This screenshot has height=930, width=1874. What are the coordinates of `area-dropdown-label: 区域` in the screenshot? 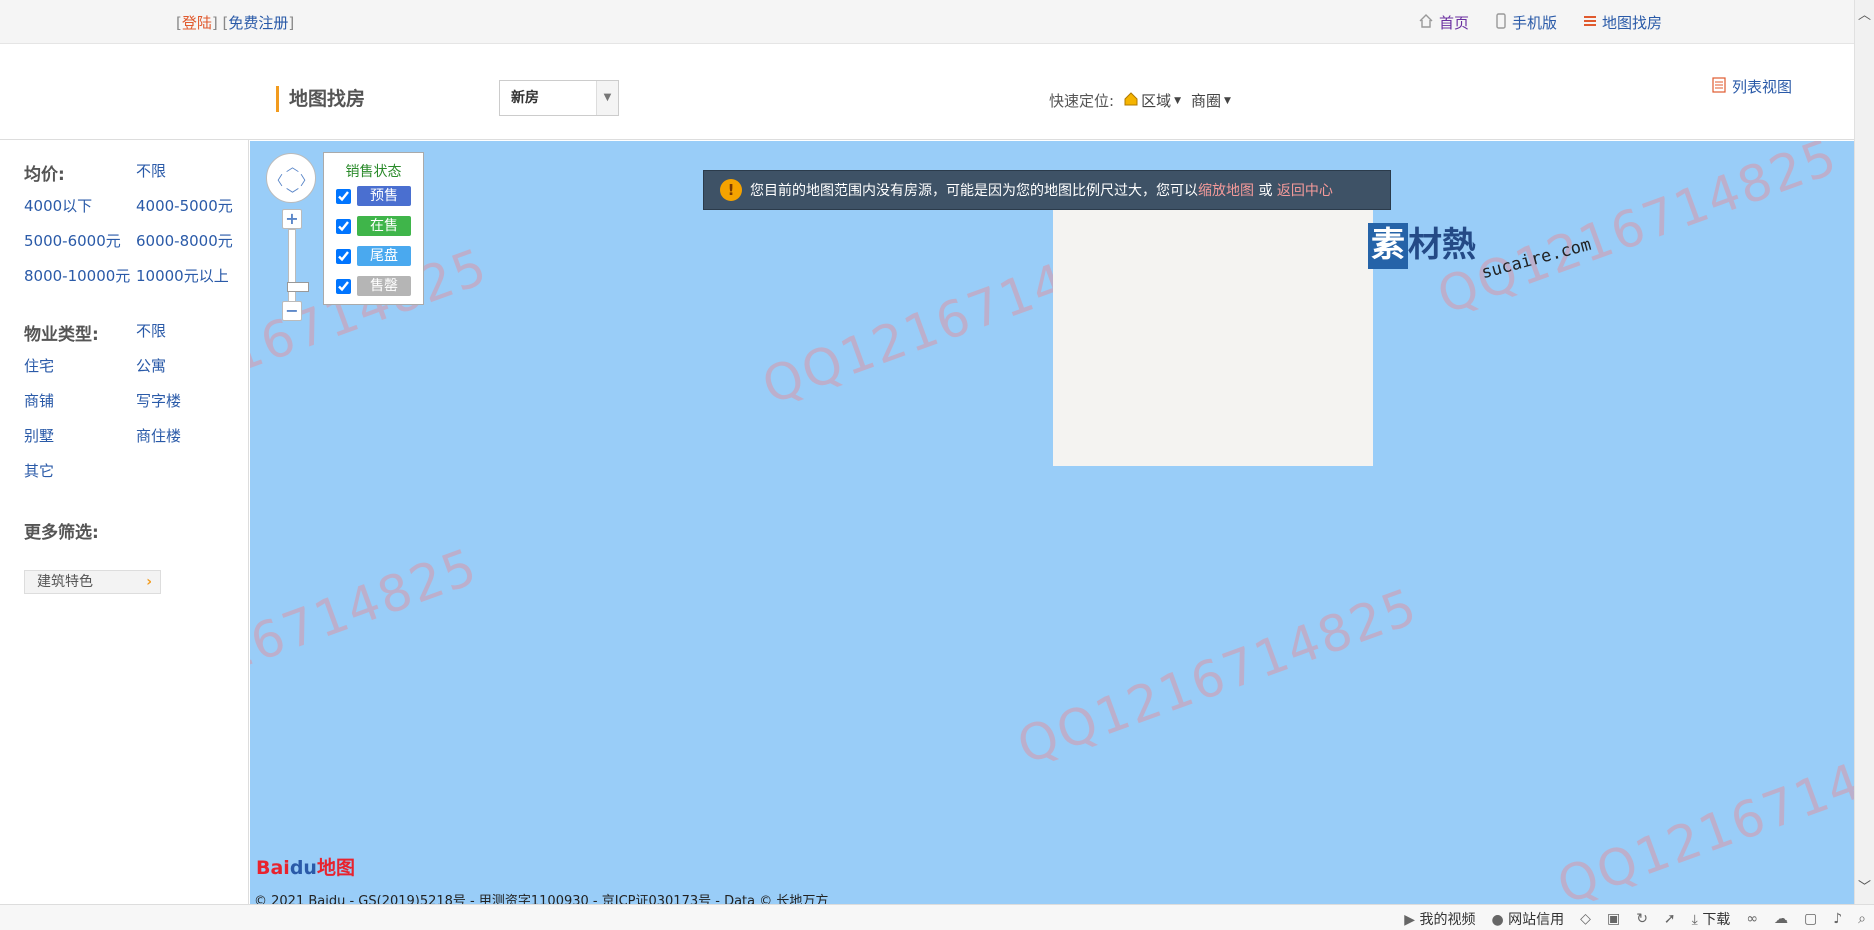 It's located at (1156, 101).